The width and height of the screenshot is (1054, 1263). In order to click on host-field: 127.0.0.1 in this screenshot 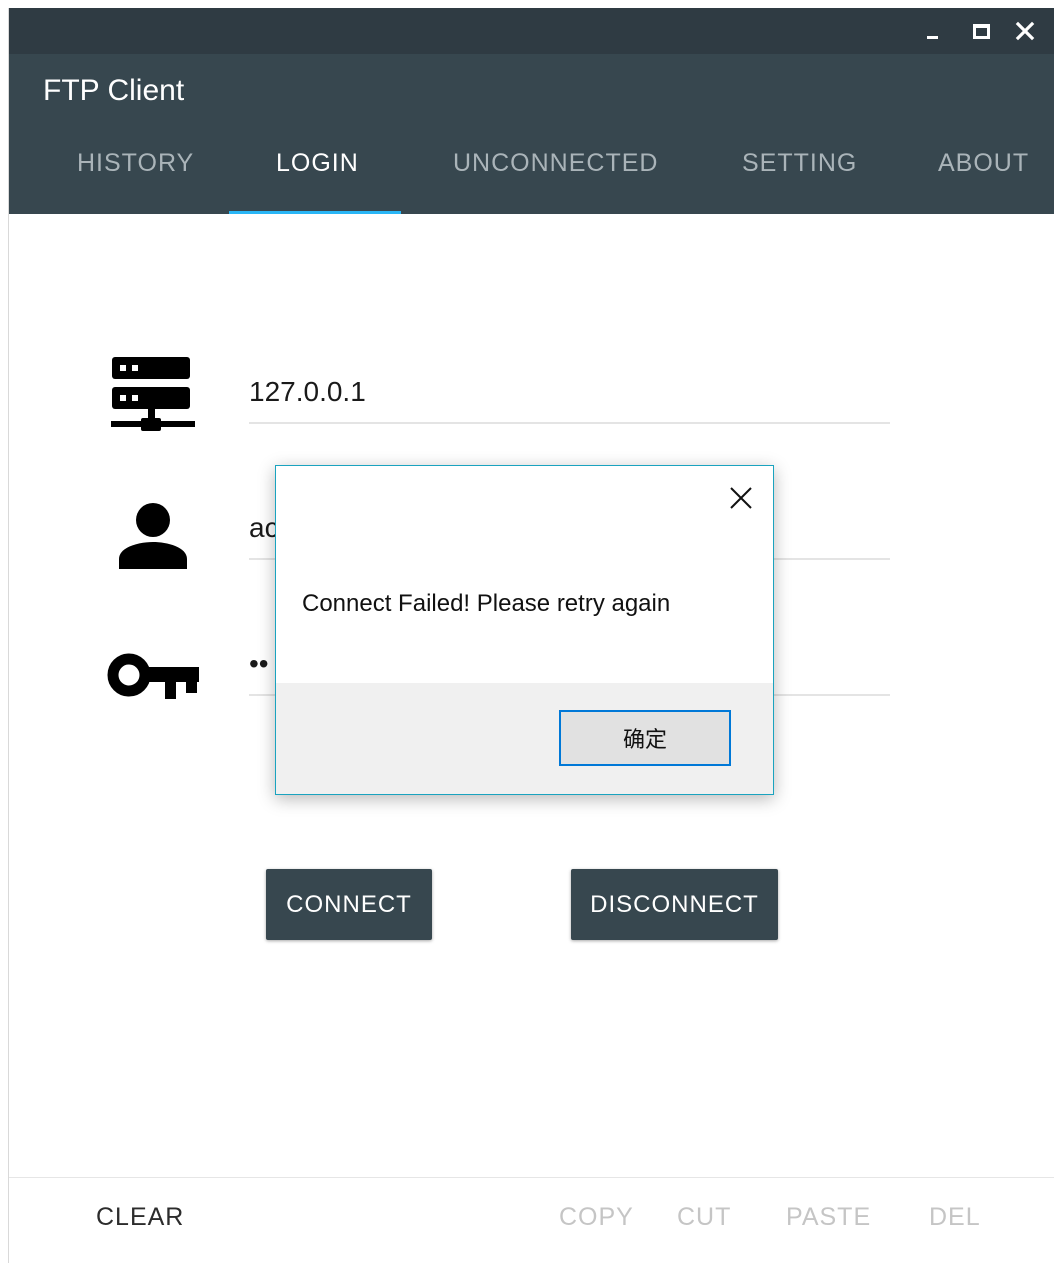, I will do `click(569, 395)`.